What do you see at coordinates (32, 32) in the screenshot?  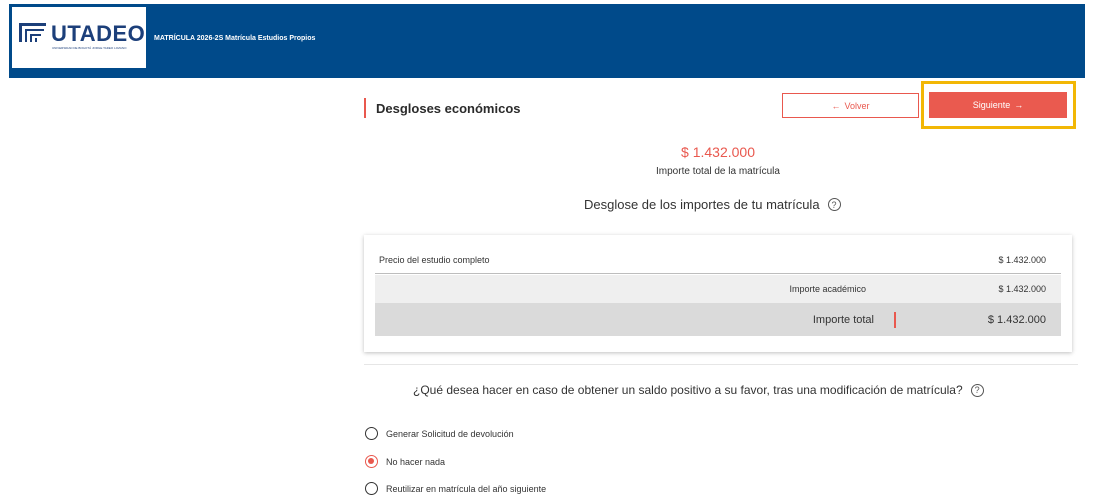 I see `utadeo-logo-icon` at bounding box center [32, 32].